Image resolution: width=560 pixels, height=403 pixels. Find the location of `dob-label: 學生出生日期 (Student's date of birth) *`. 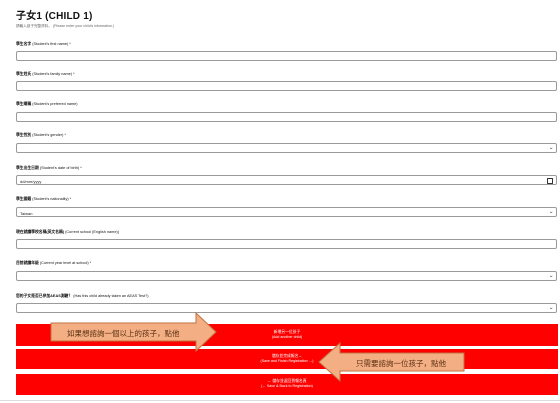

dob-label: 學生出生日期 (Student's date of birth) * is located at coordinates (49, 168).